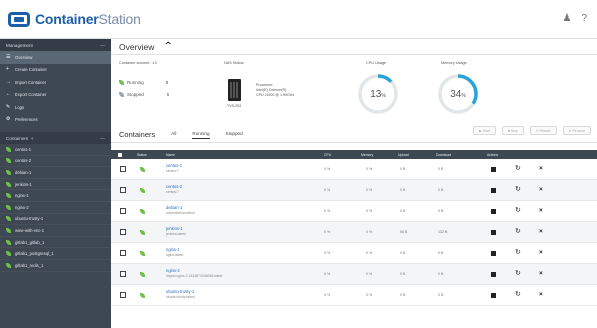 This screenshot has height=328, width=597. I want to click on select-all-checkbox, so click(120, 154).